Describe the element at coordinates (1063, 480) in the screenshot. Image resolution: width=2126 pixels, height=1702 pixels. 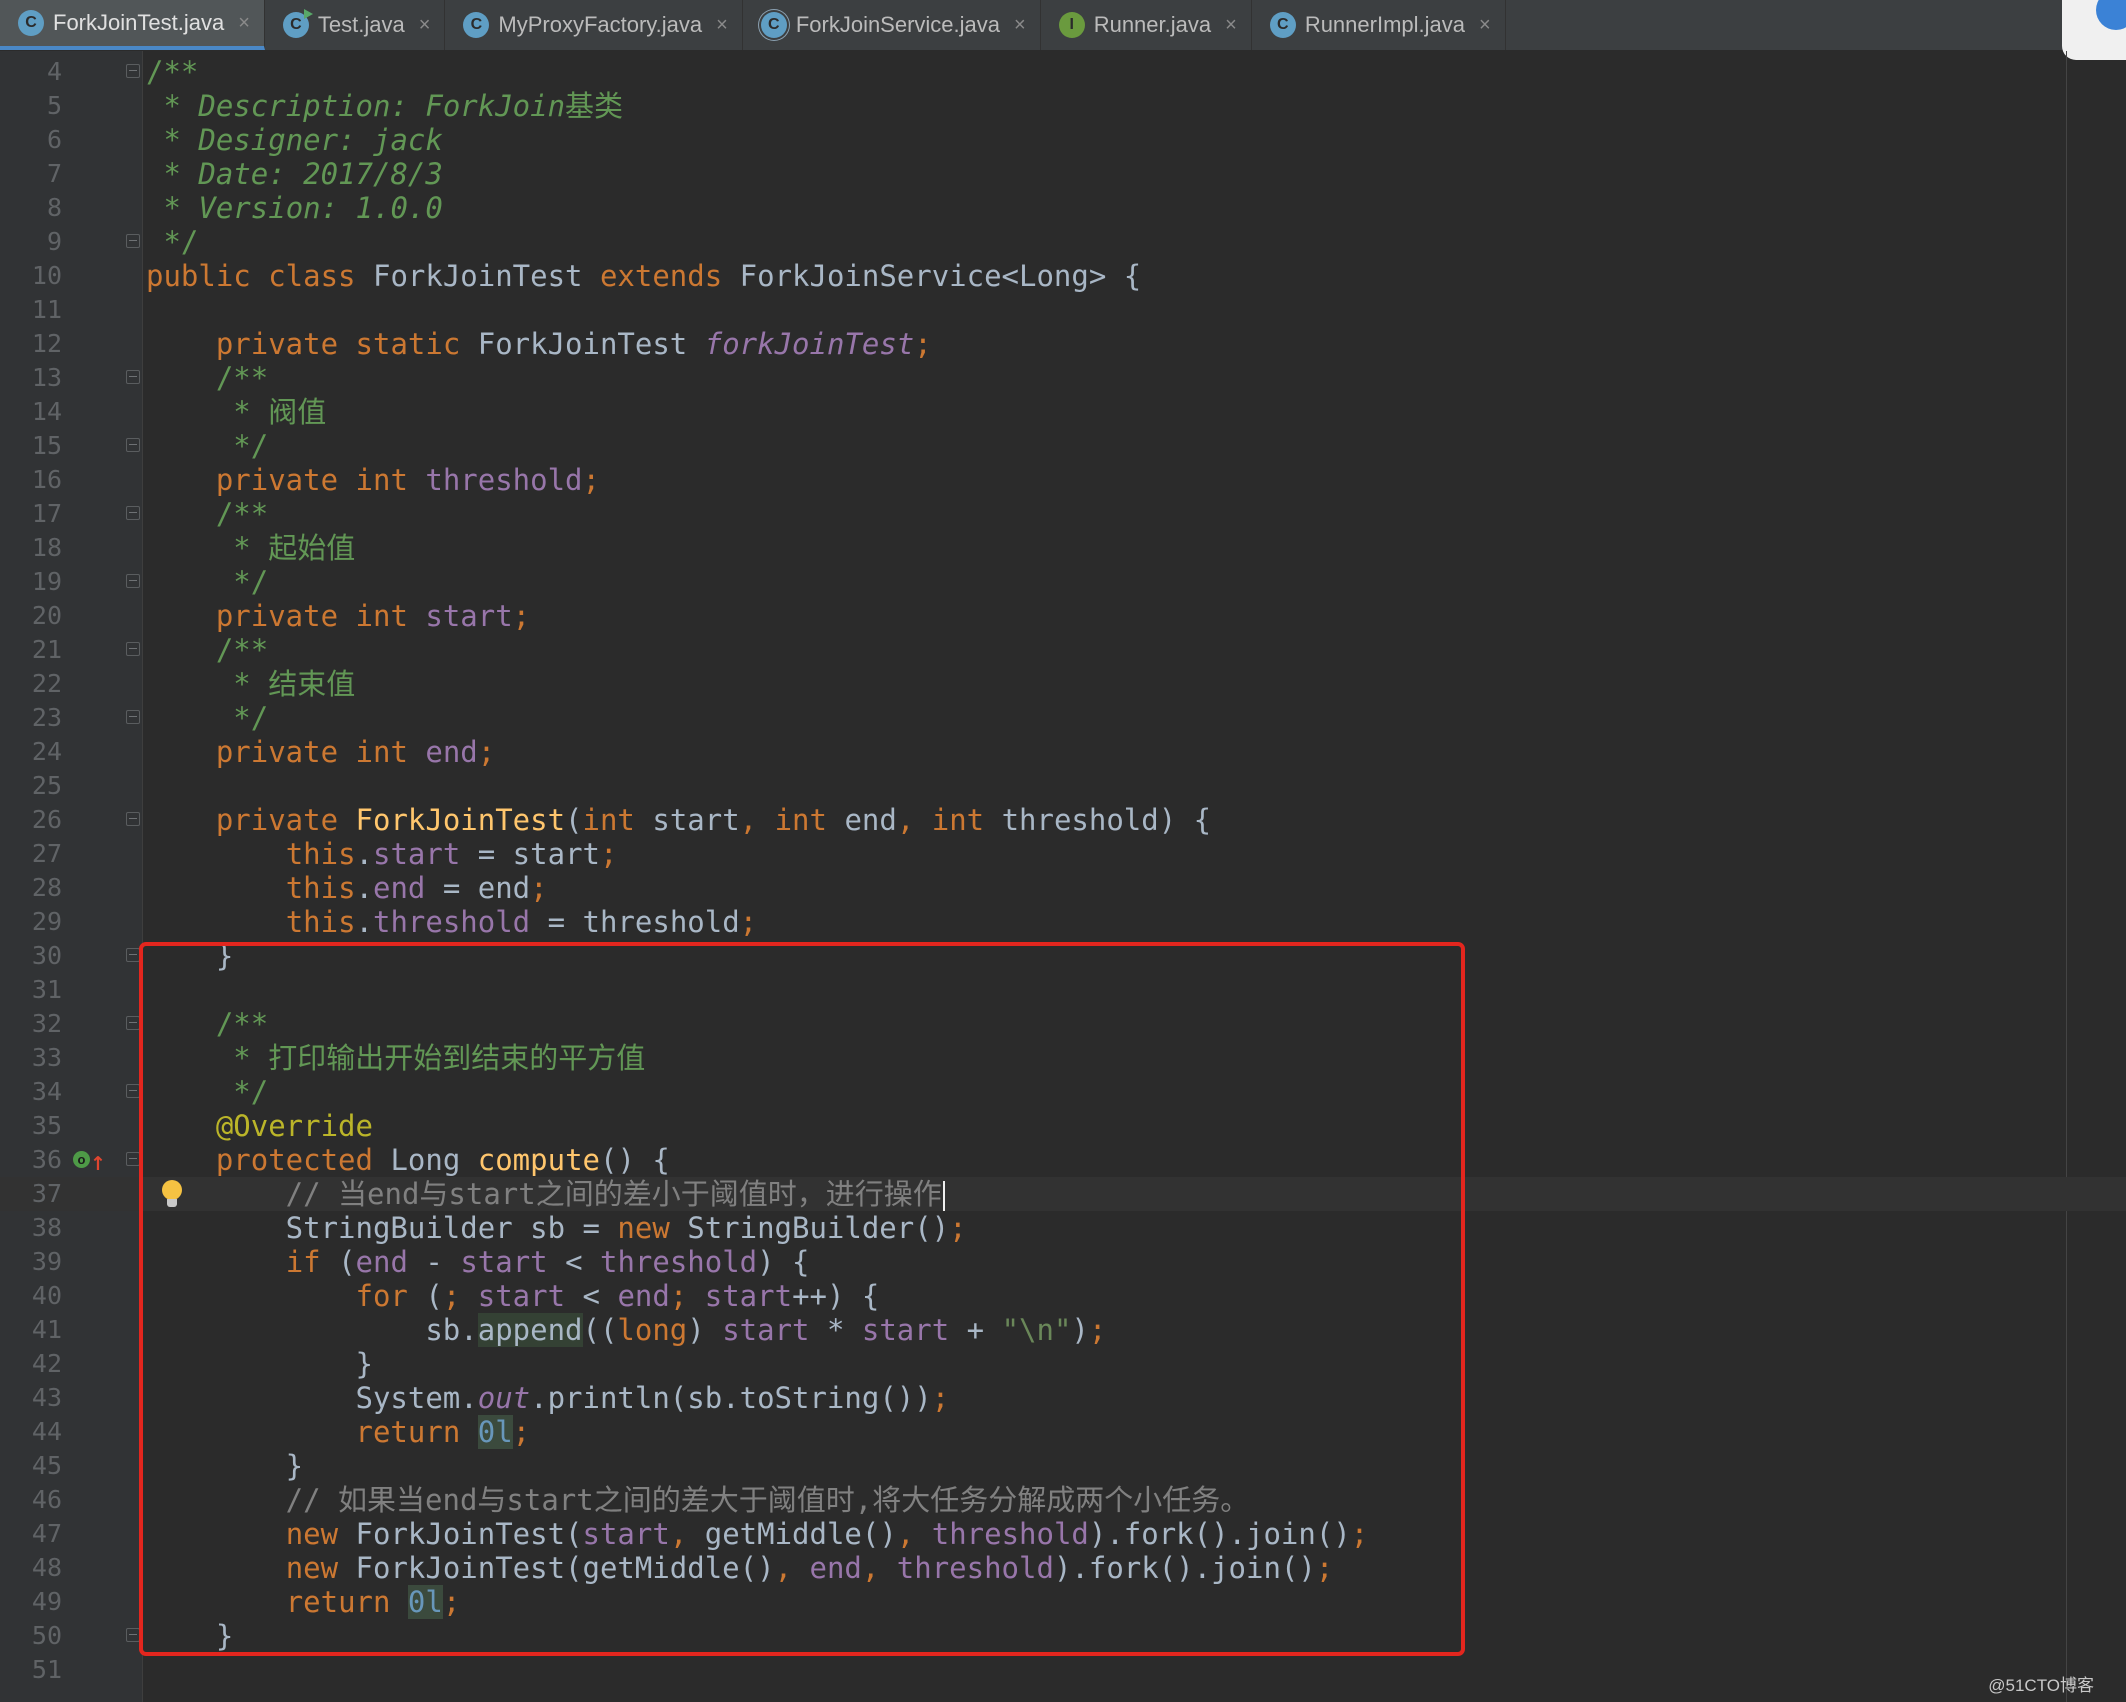
I see `code-line: 16 private int threshold;` at that location.